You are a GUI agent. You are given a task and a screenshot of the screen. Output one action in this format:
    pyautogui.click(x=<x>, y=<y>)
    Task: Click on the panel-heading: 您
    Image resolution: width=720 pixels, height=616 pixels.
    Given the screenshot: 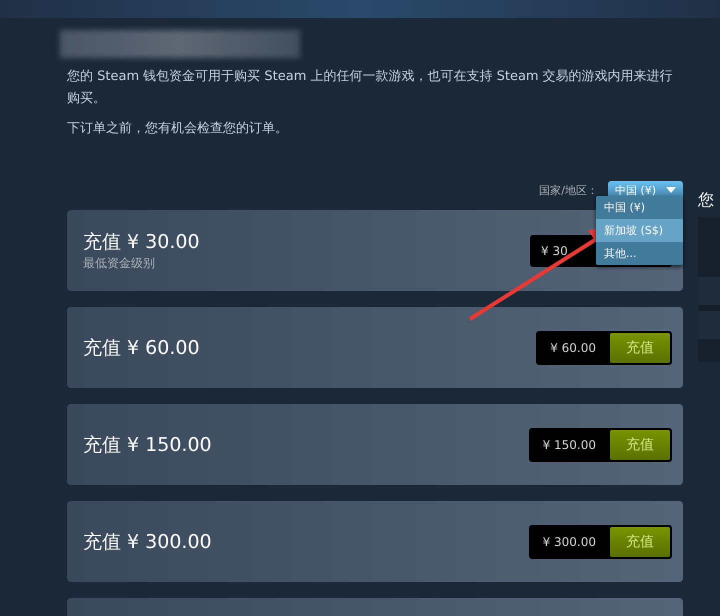 What is the action you would take?
    pyautogui.click(x=706, y=200)
    